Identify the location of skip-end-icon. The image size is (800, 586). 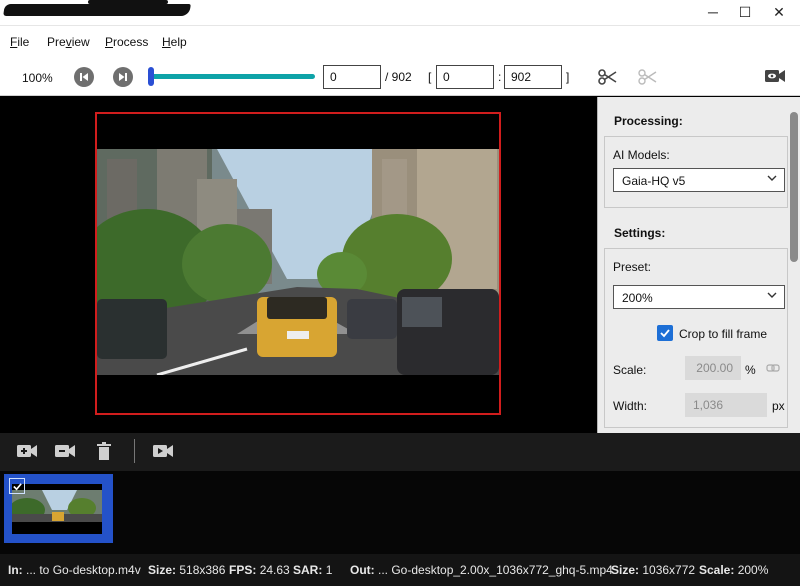
(123, 77).